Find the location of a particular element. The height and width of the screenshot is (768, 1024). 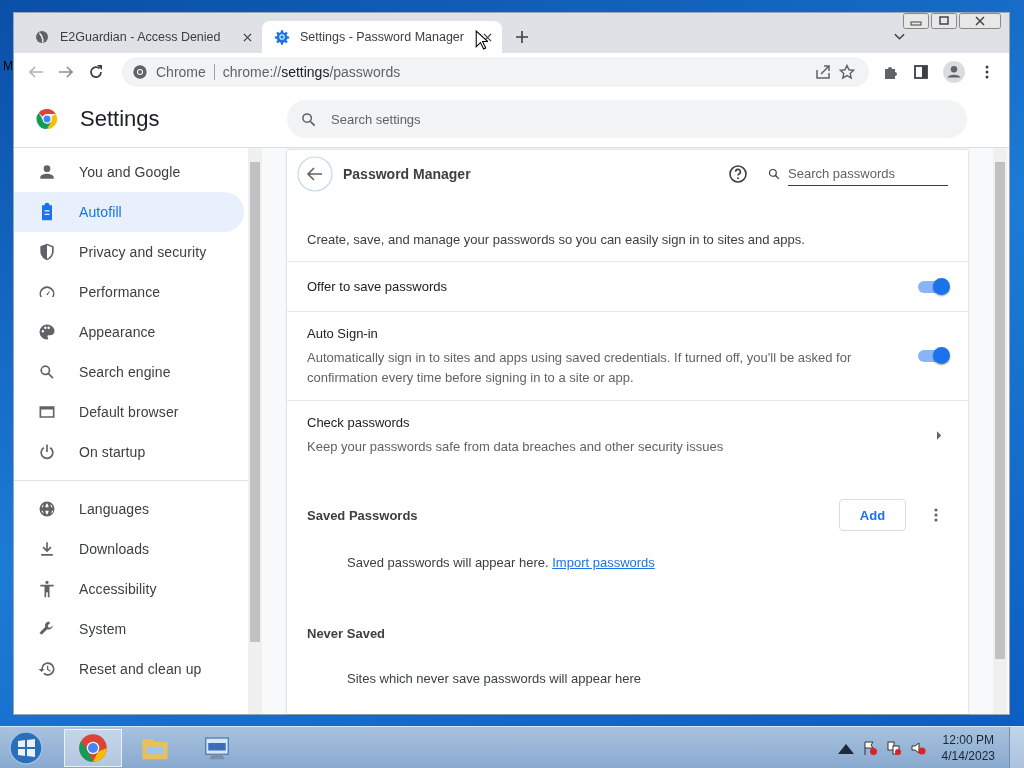

setting-description: Keep your passwords safe from data breaches and other security issues is located at coordinates (516, 447).